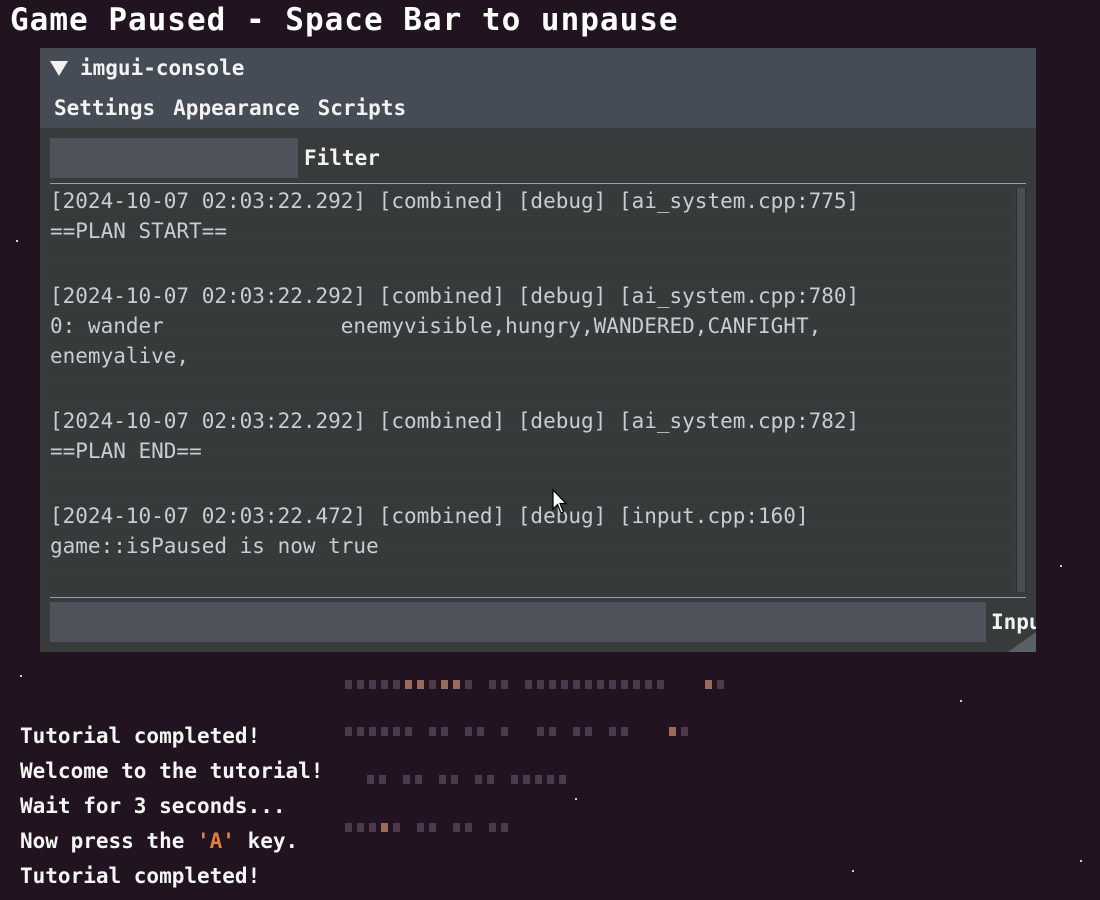 This screenshot has height=900, width=1100. I want to click on console-menubar: Settings Appearance Scripts, so click(538, 108).